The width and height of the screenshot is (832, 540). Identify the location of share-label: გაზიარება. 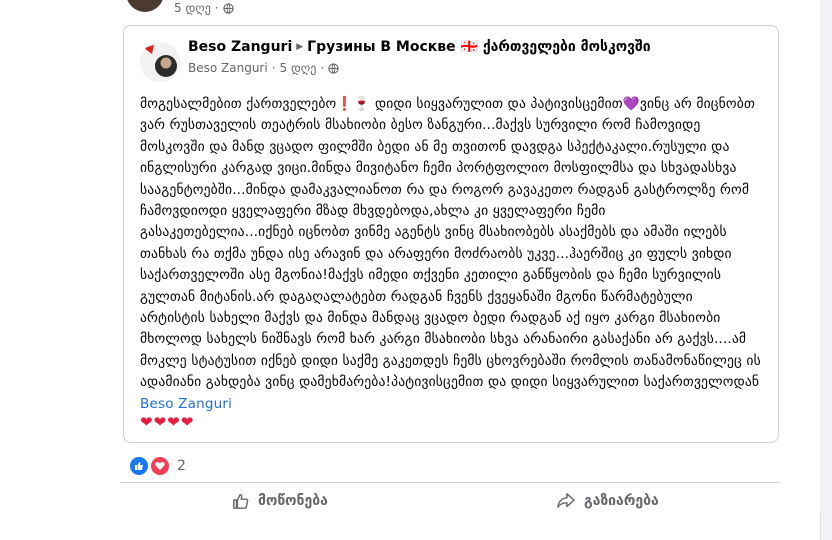
(621, 501).